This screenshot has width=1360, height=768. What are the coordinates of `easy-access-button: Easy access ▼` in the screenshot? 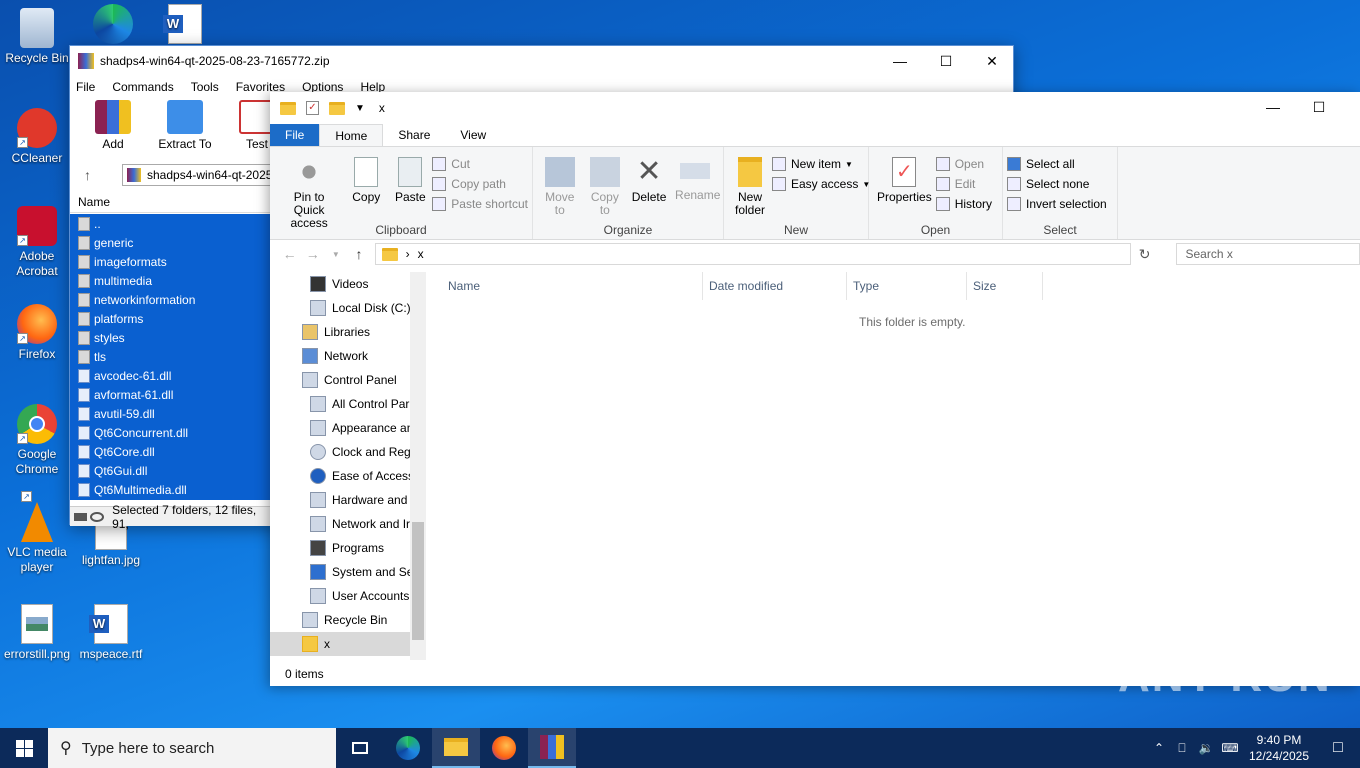 It's located at (821, 184).